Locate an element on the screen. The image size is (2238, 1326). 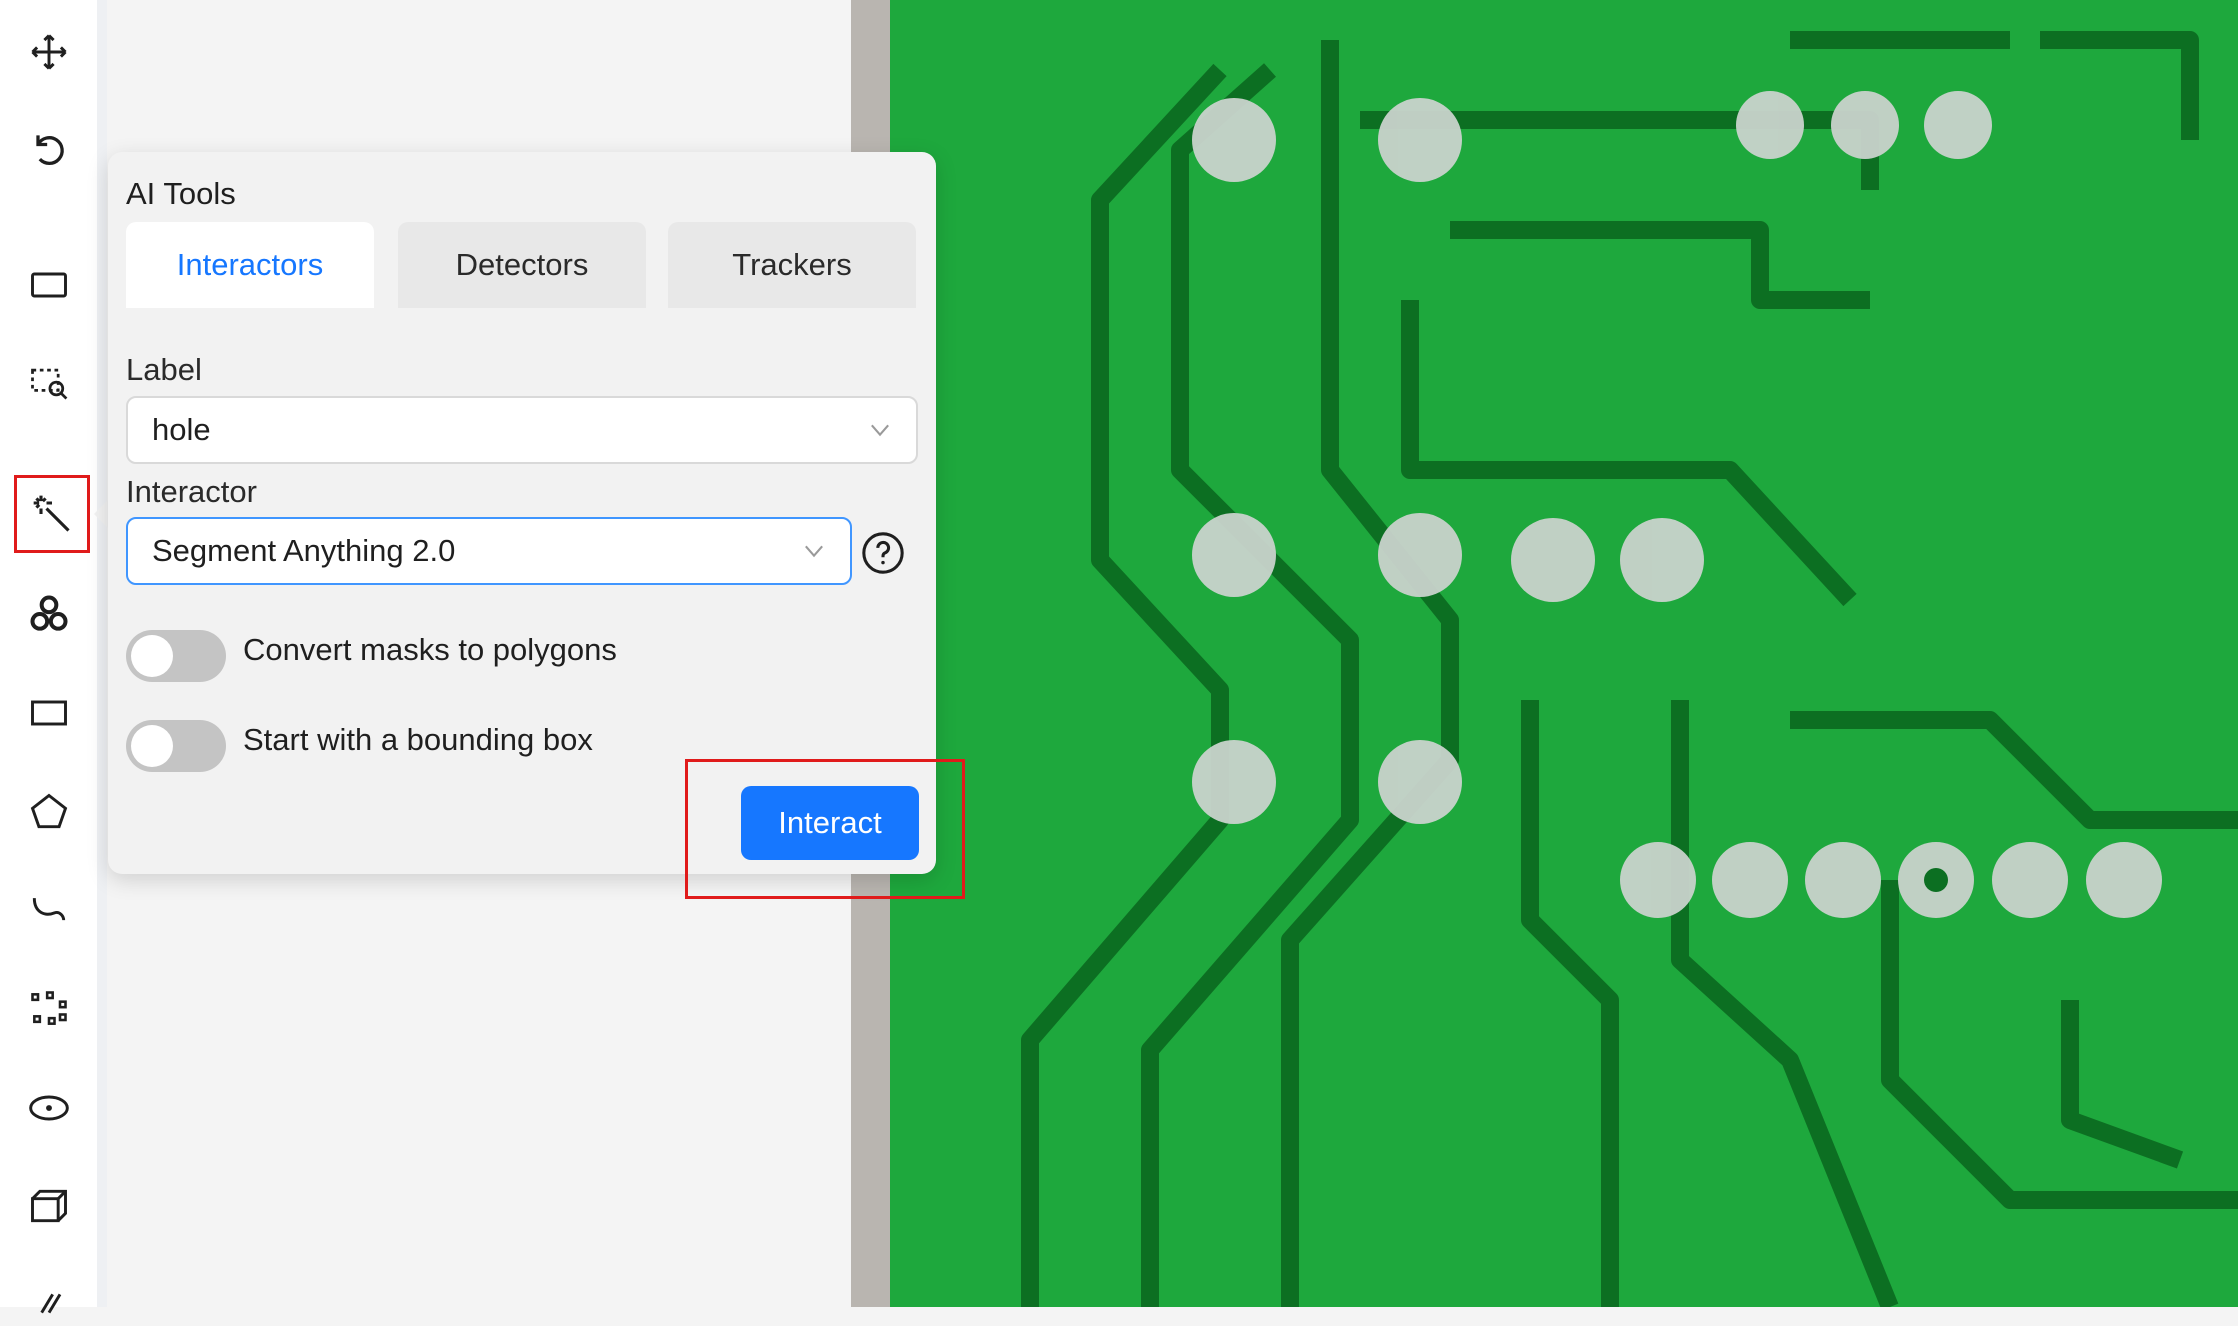
convert-masks-switch is located at coordinates (176, 656).